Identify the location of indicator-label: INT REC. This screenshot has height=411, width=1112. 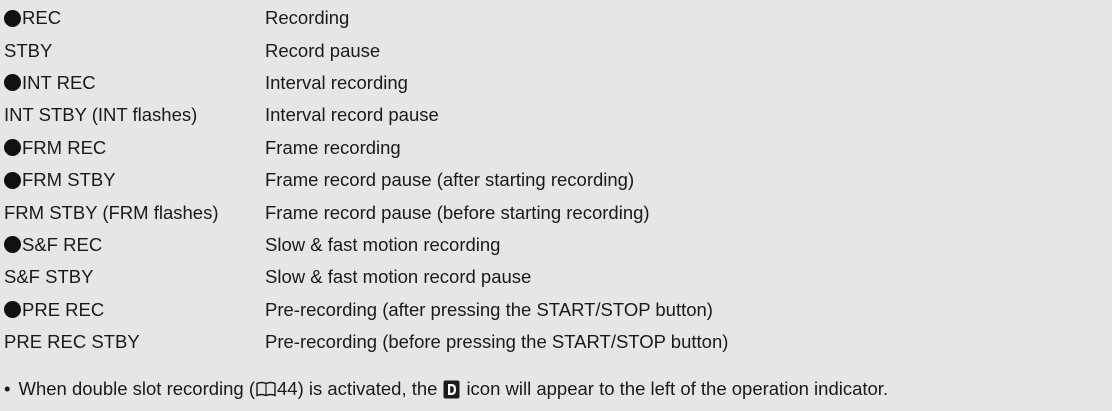
(59, 82).